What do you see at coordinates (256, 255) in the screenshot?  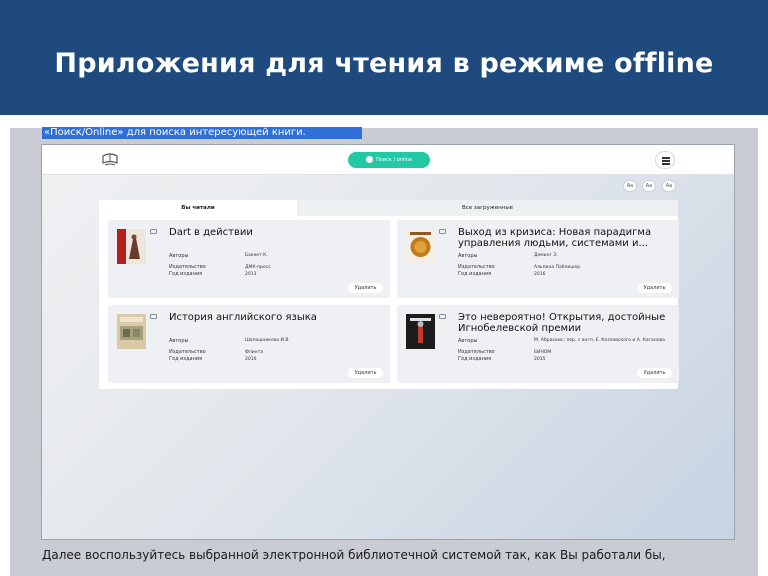 I see `authors-value: Баккет К.` at bounding box center [256, 255].